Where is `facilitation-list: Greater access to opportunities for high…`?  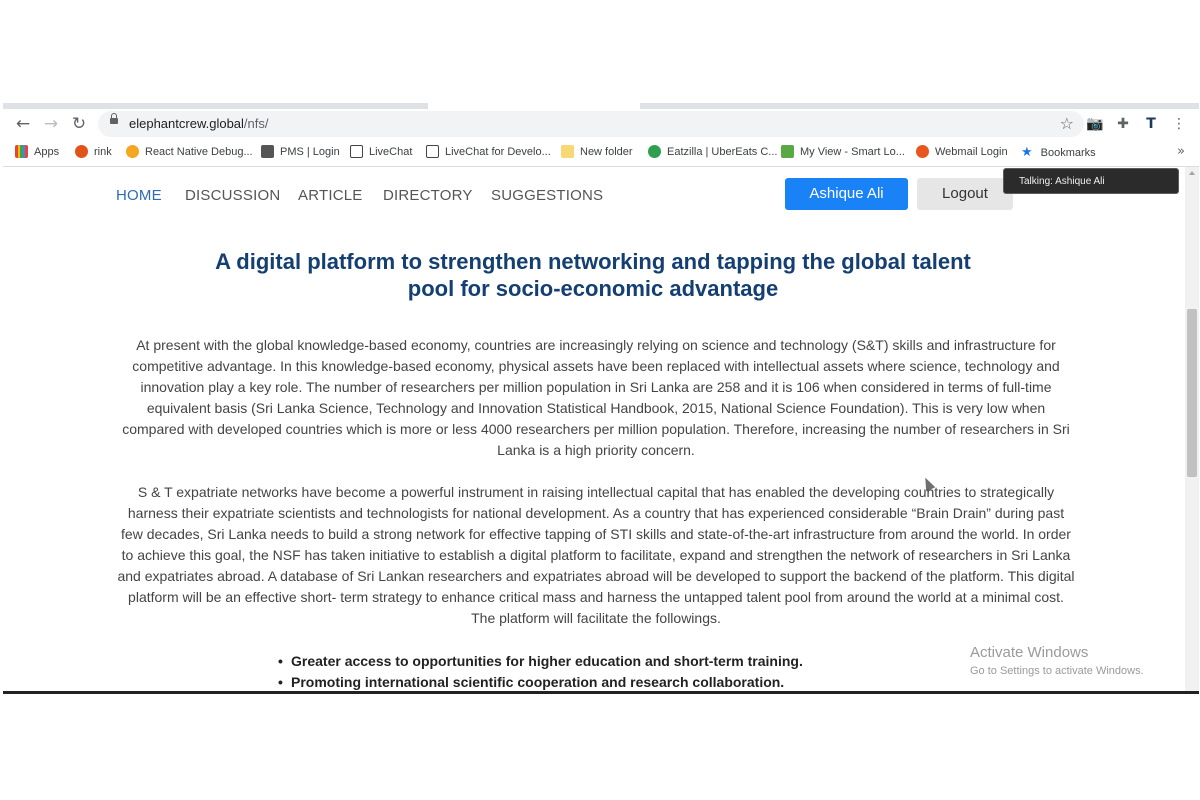
facilitation-list: Greater access to opportunities for high… is located at coordinates (634, 671).